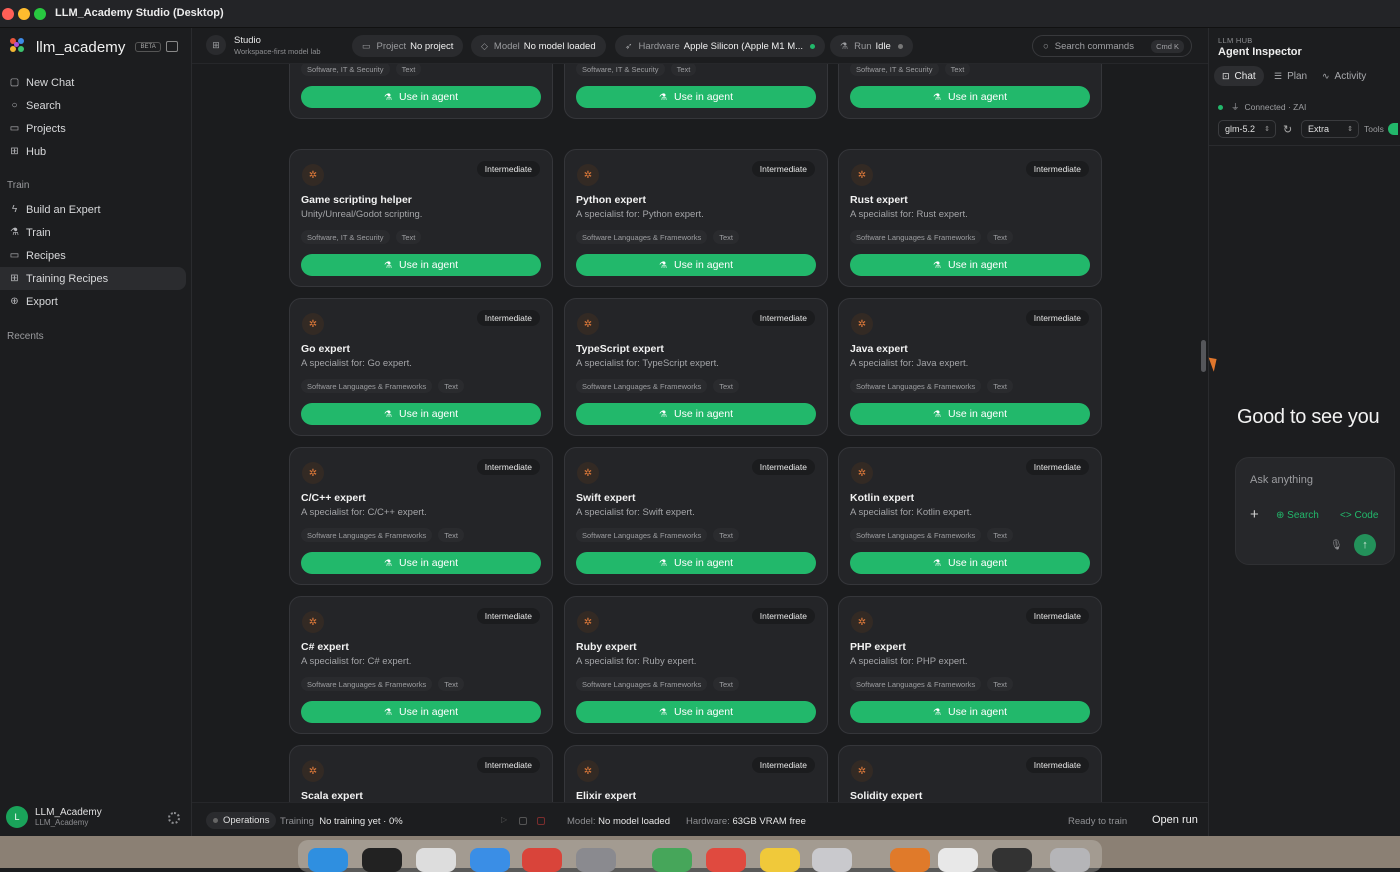 This screenshot has height=872, width=1400. What do you see at coordinates (93, 209) in the screenshot?
I see `sidebar-item-build-expert: ϟ Build an Expert` at bounding box center [93, 209].